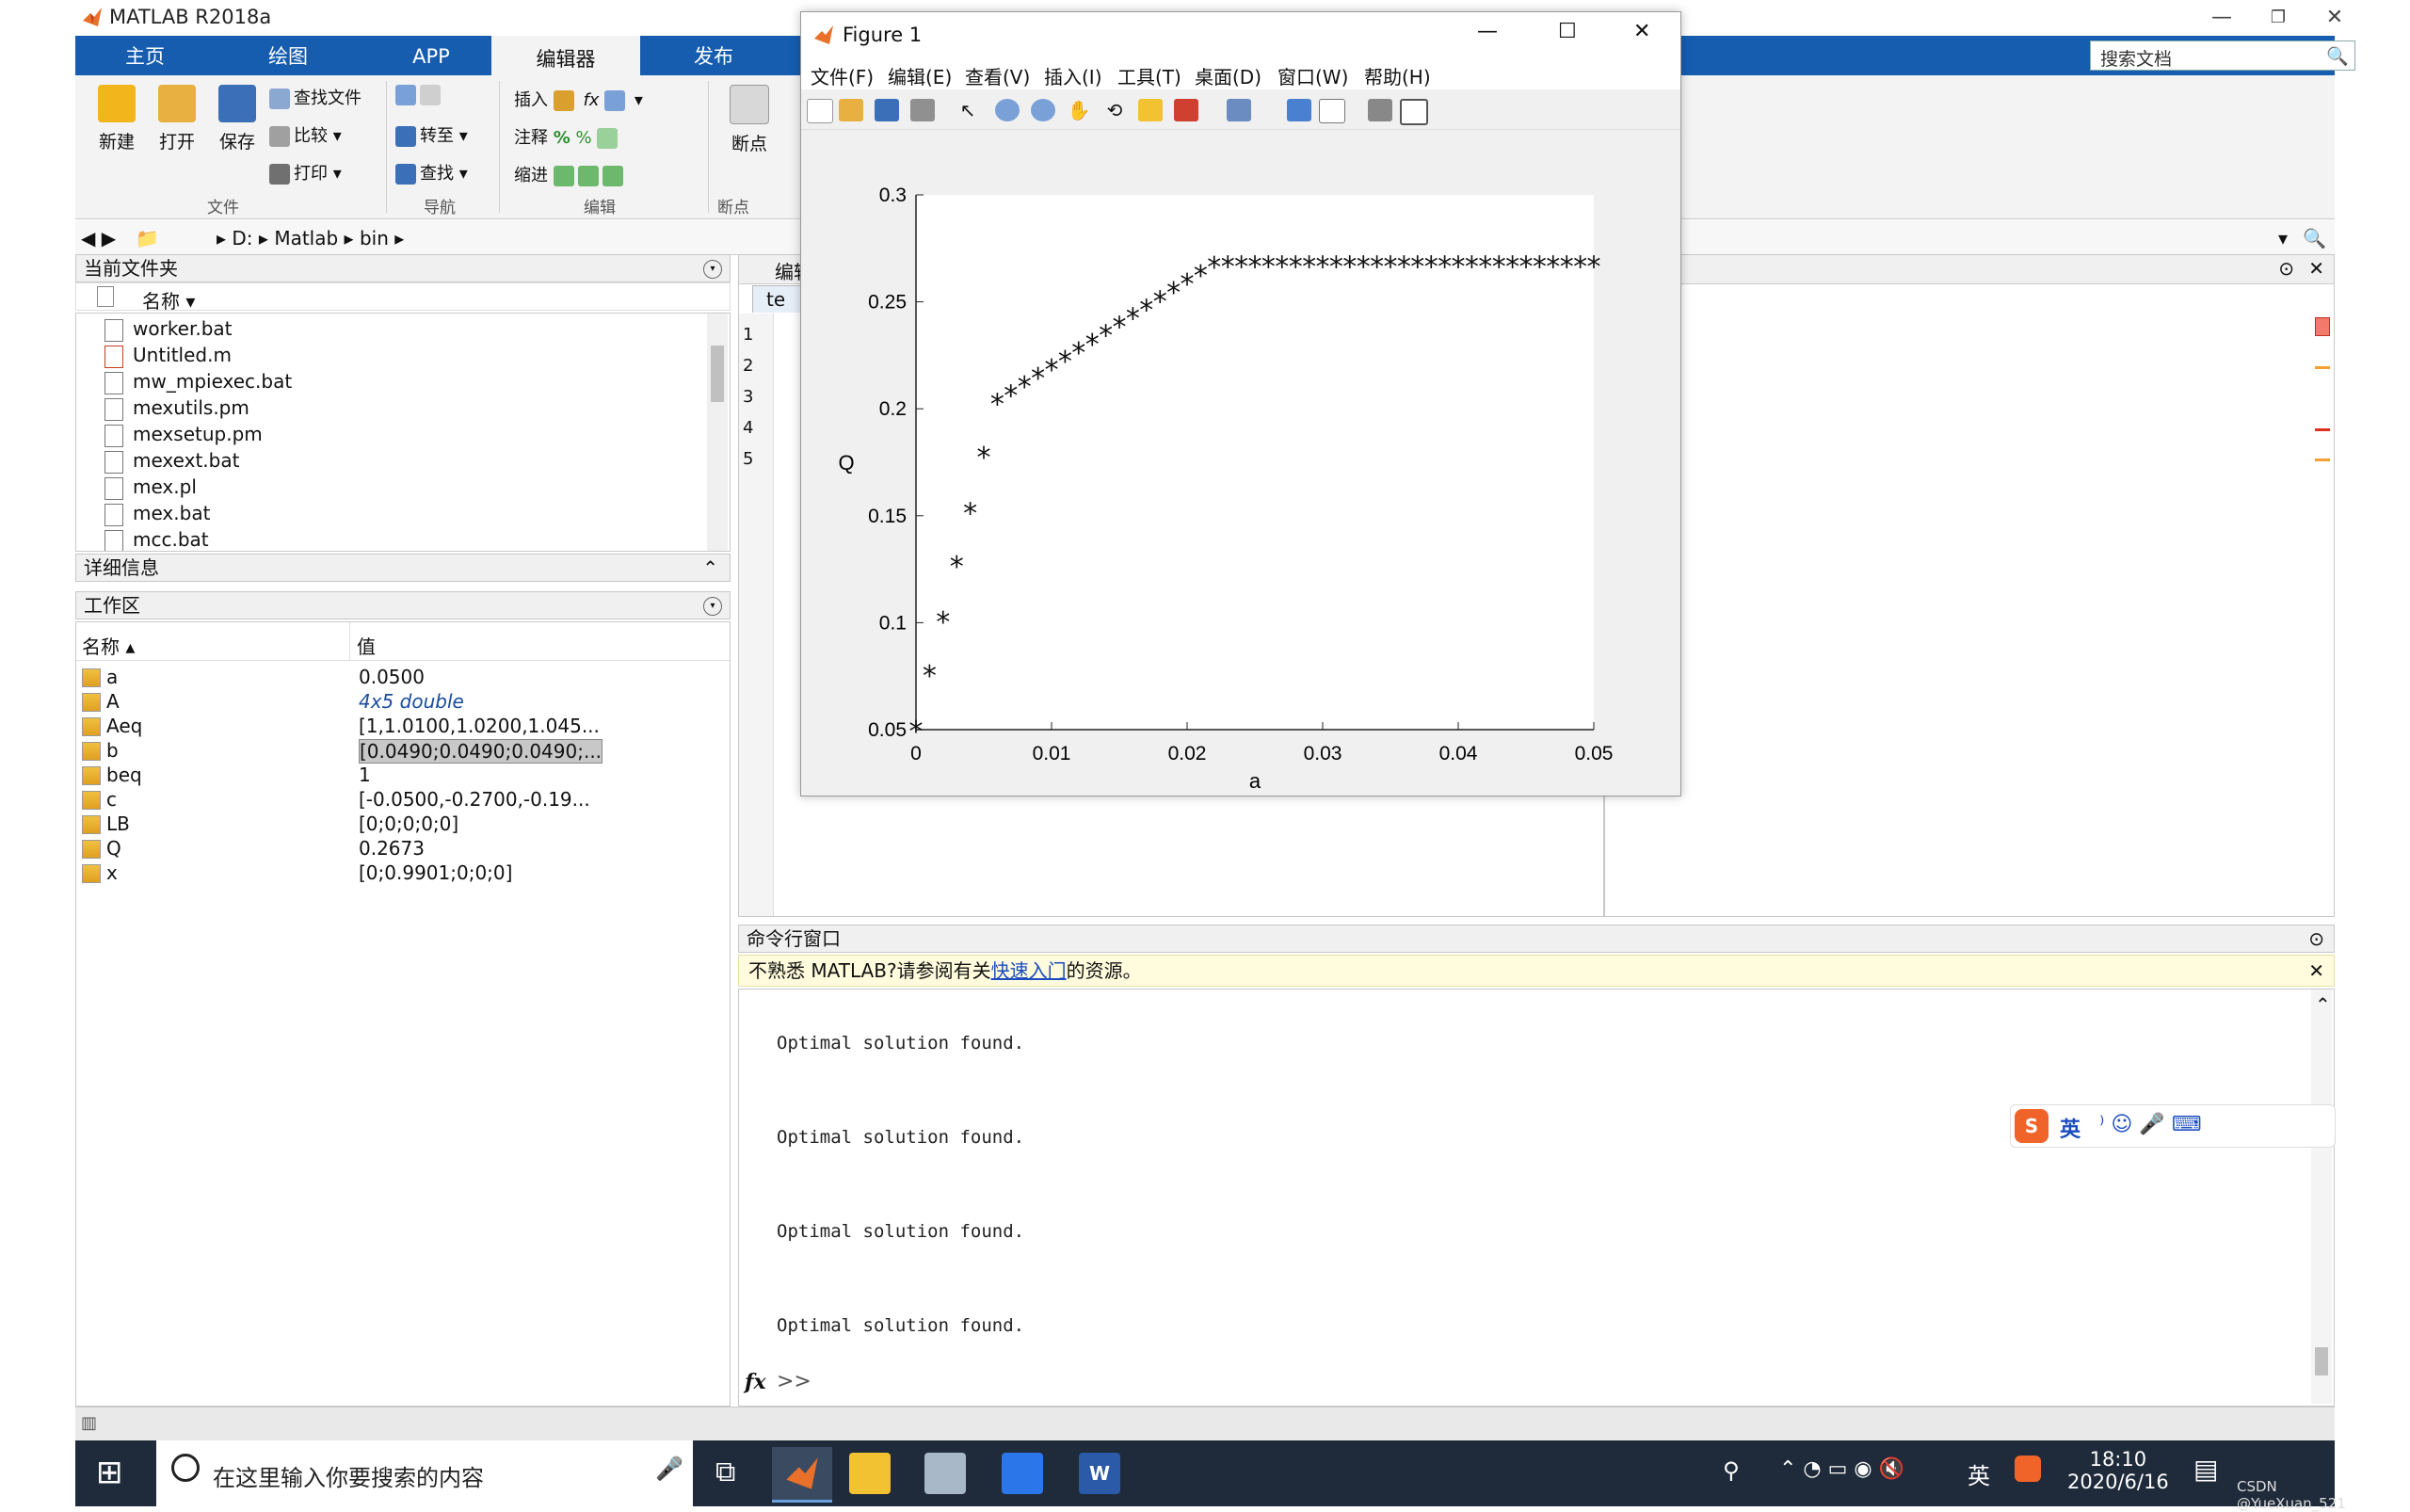 The height and width of the screenshot is (1512, 2410). Describe the element at coordinates (570, 174) in the screenshot. I see `indent-button: 缩进` at that location.